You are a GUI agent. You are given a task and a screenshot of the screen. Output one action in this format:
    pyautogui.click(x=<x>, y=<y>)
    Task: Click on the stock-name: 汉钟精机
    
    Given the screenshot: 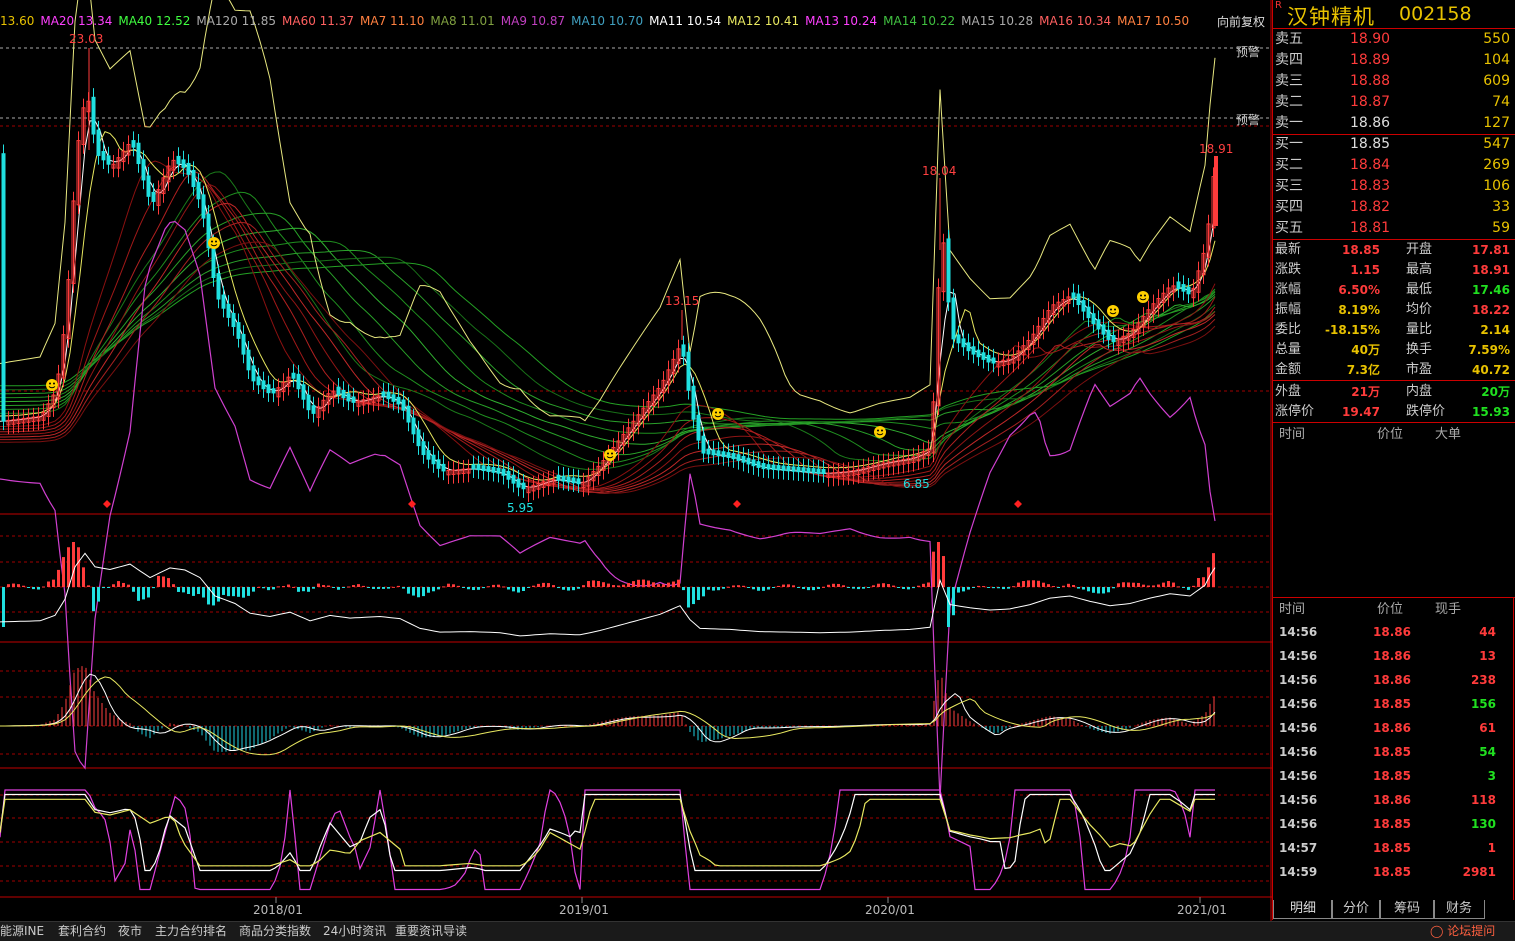 What is the action you would take?
    pyautogui.click(x=1331, y=17)
    